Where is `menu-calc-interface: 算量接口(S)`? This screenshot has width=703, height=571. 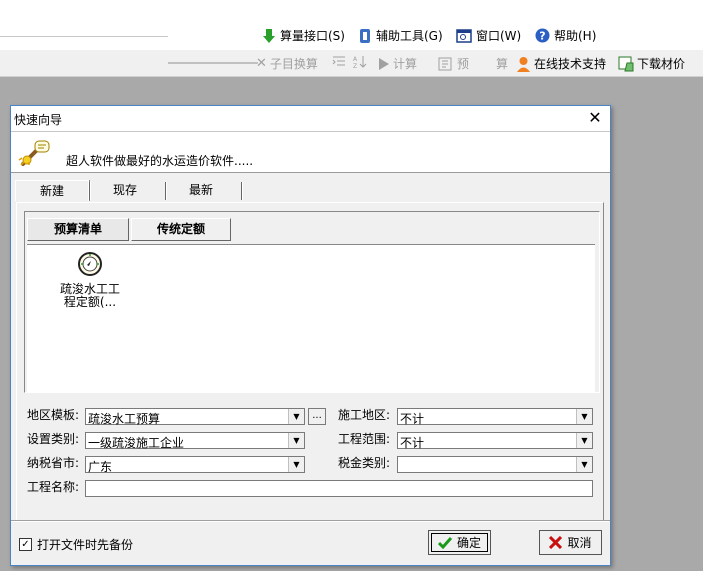
menu-calc-interface: 算量接口(S) is located at coordinates (303, 35).